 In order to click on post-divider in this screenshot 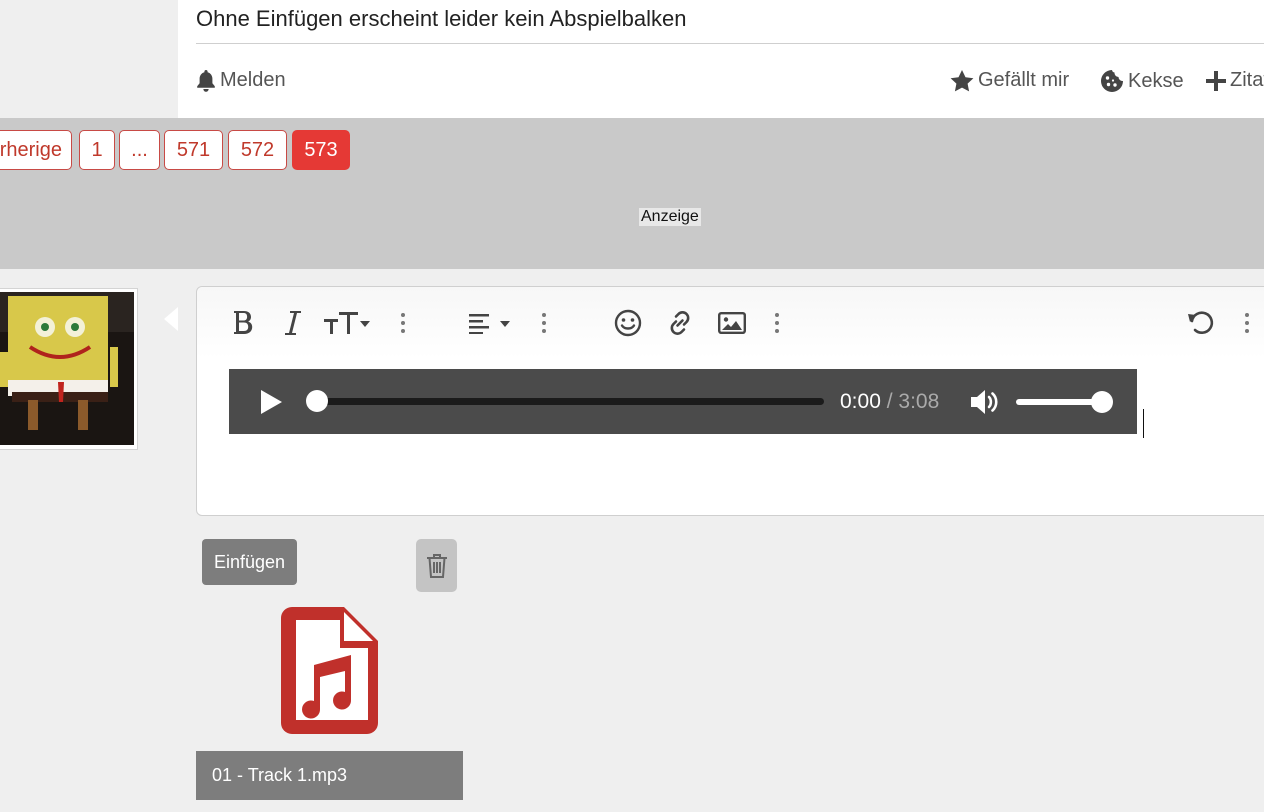, I will do `click(730, 43)`.